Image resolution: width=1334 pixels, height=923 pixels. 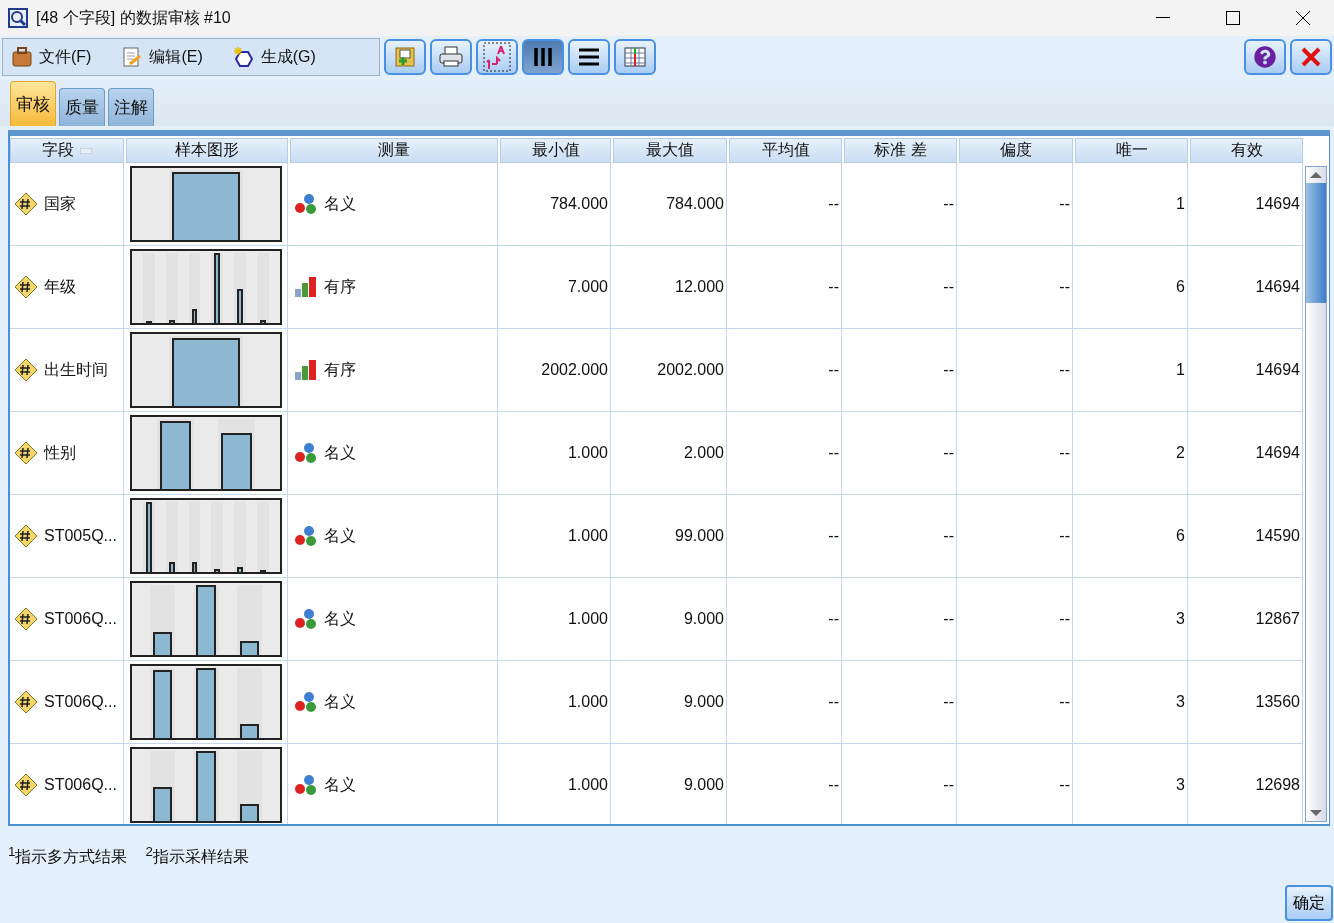 I want to click on column-header: 测量, so click(x=394, y=150).